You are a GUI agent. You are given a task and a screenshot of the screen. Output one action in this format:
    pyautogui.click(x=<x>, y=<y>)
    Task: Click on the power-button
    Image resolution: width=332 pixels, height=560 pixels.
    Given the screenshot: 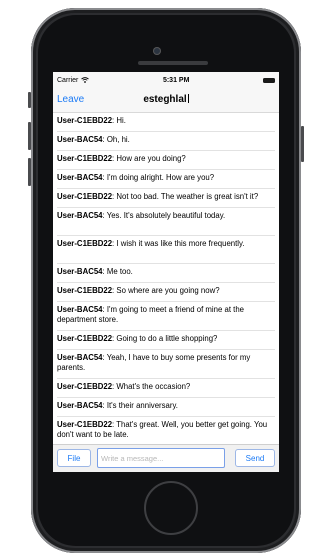 What is the action you would take?
    pyautogui.click(x=302, y=144)
    